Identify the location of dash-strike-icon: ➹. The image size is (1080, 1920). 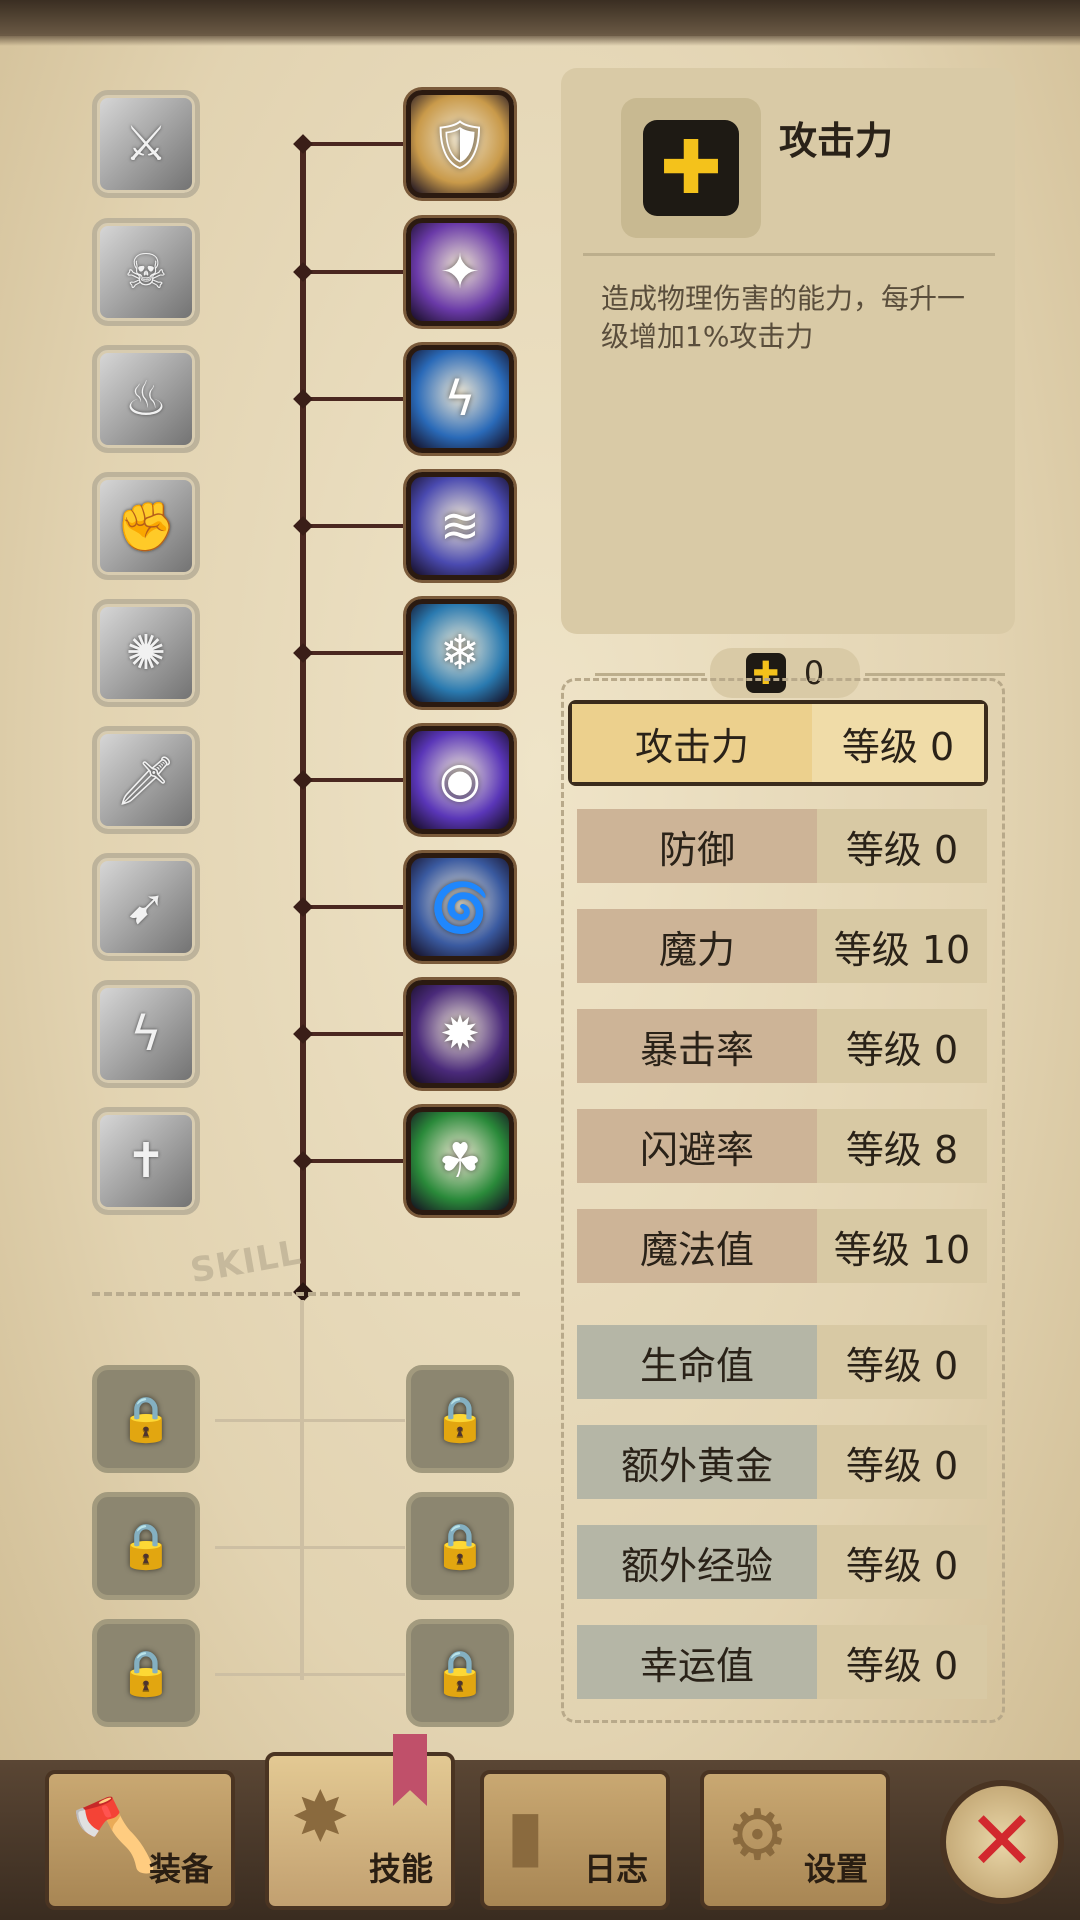
(146, 907).